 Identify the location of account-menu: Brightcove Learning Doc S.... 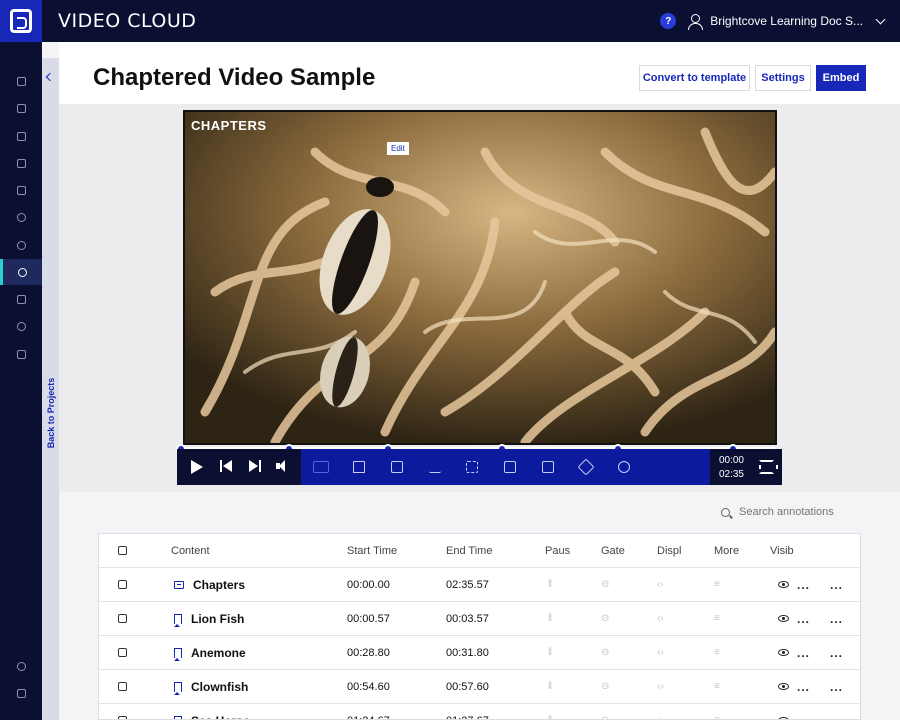
(787, 22).